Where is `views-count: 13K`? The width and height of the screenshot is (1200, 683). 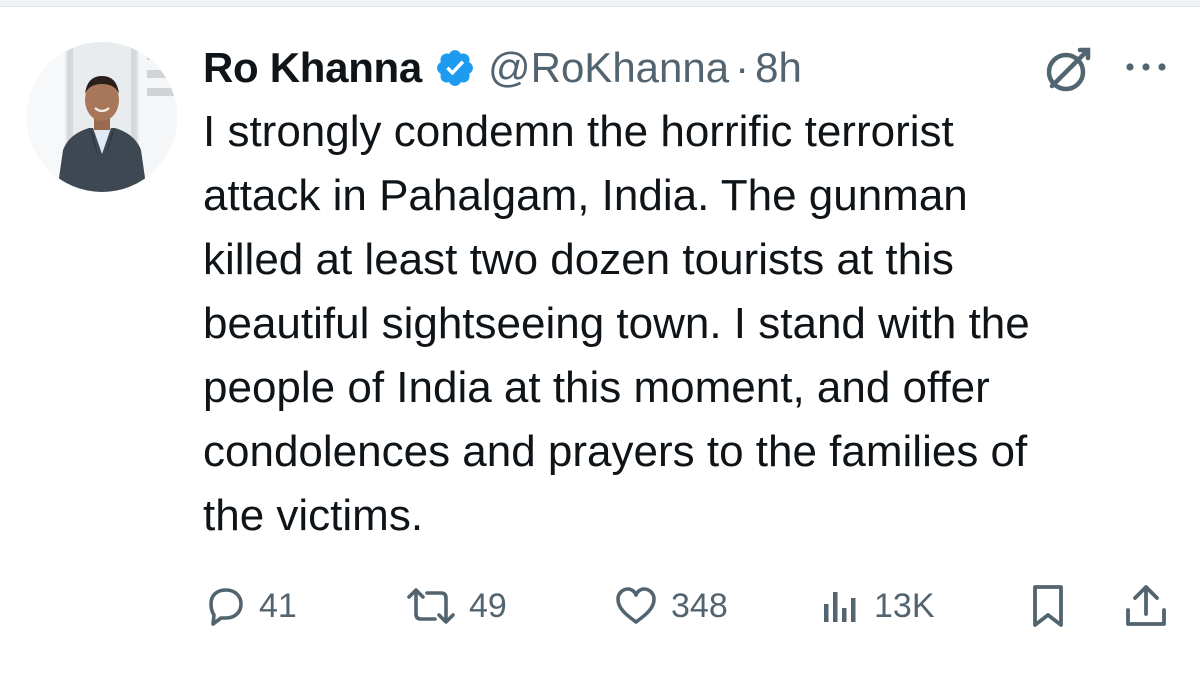
views-count: 13K is located at coordinates (904, 605).